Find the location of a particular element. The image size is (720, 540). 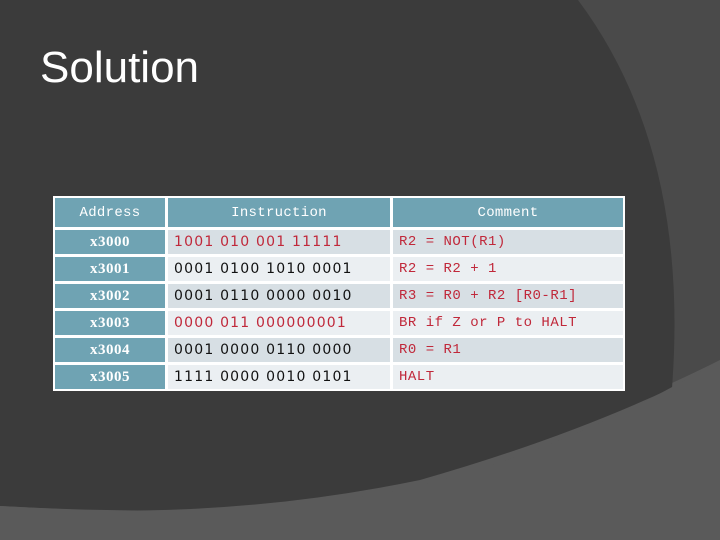

instruction-cell: 1111 0000 0010 0101 is located at coordinates (280, 377).